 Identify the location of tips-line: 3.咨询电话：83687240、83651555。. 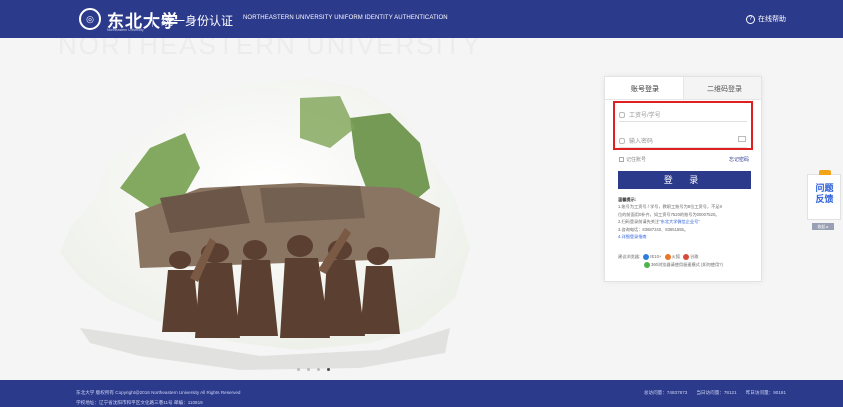
(653, 229).